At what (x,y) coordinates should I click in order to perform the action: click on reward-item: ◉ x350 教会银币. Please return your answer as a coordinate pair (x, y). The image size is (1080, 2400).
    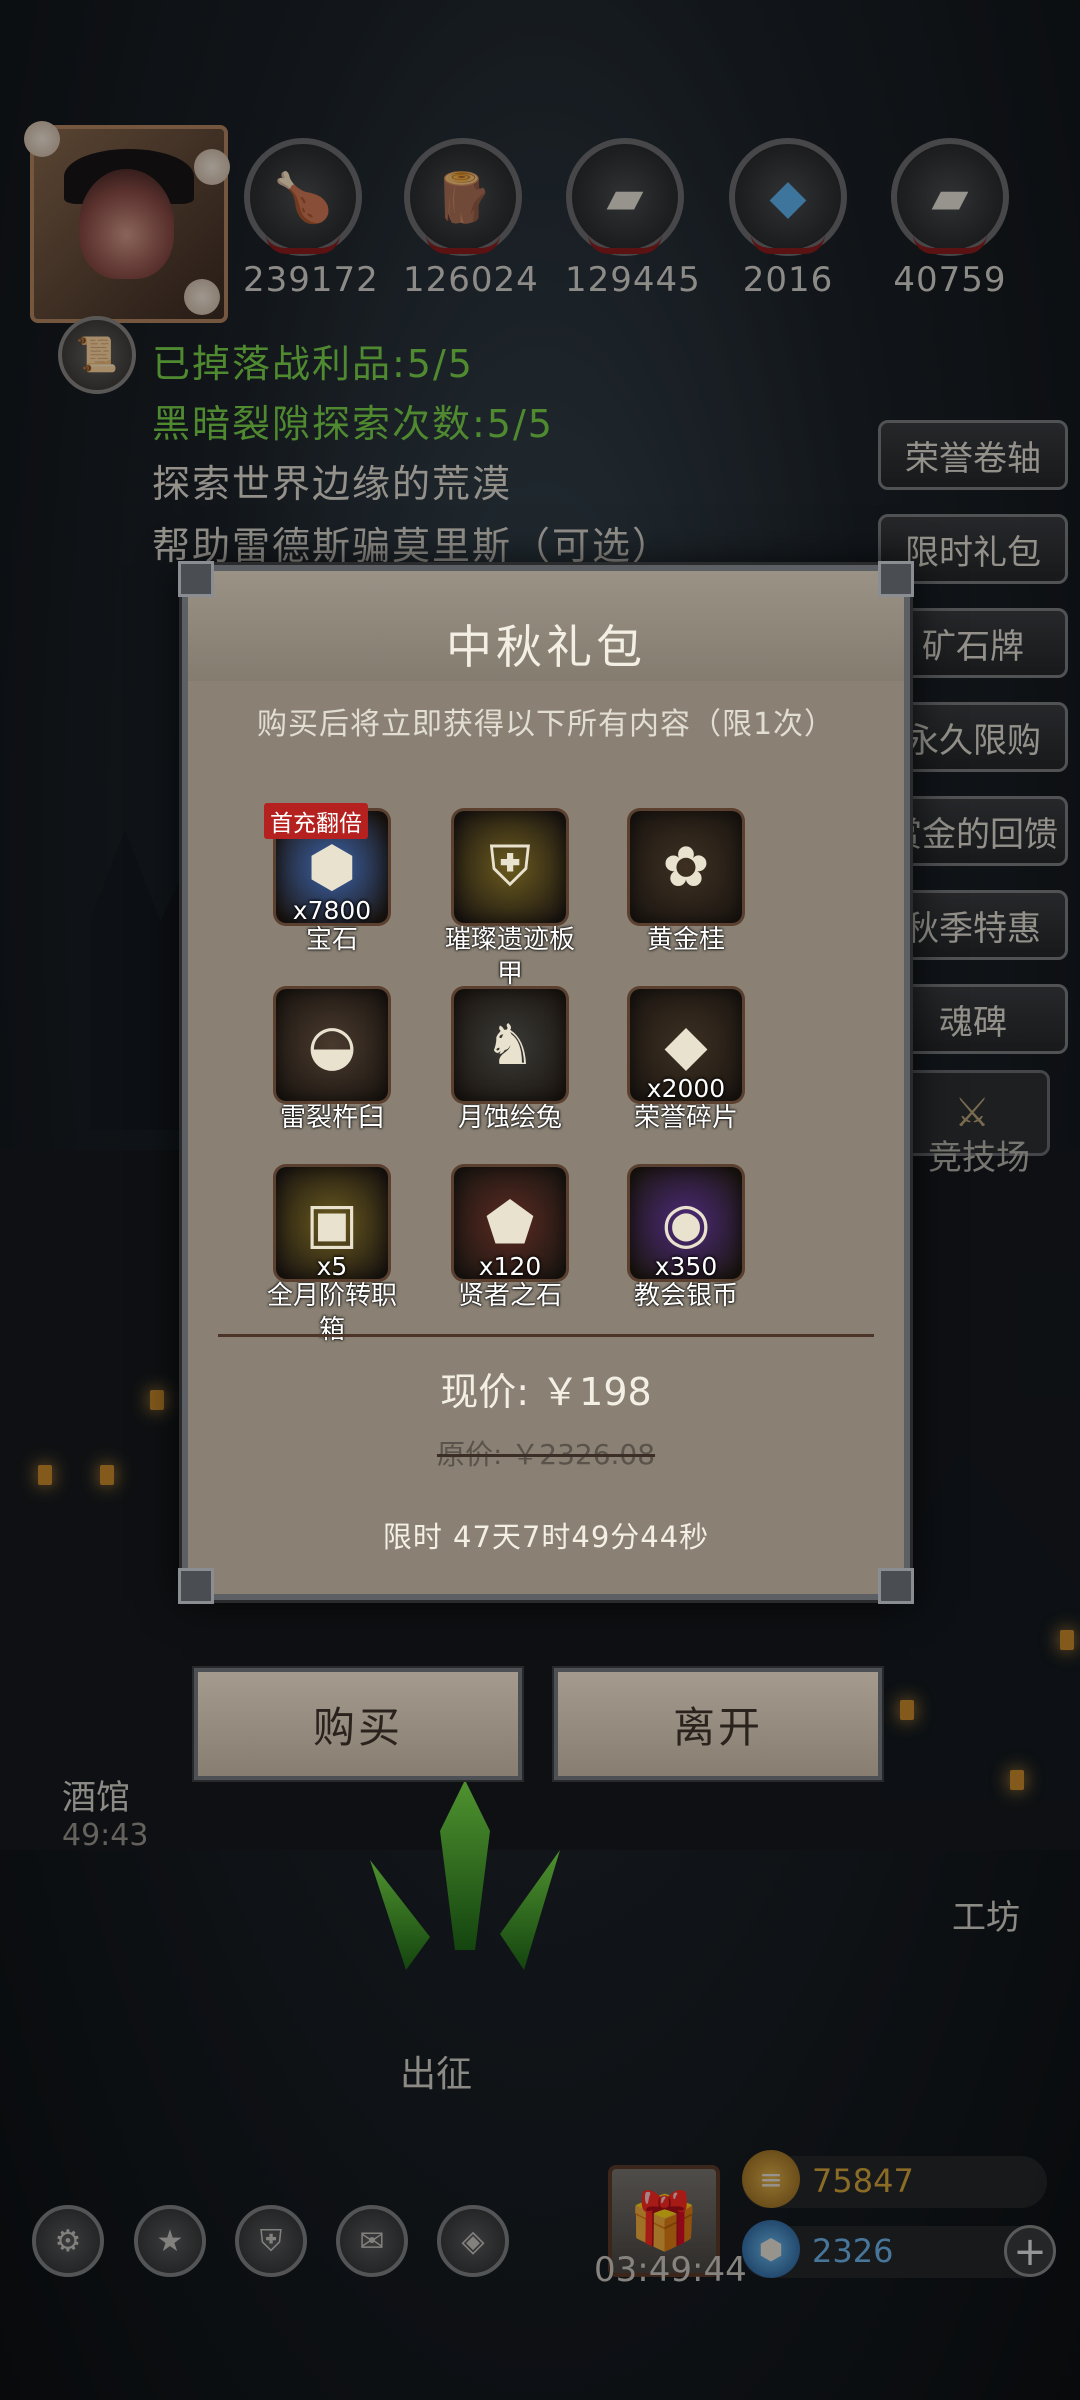
    Looking at the image, I should click on (686, 1240).